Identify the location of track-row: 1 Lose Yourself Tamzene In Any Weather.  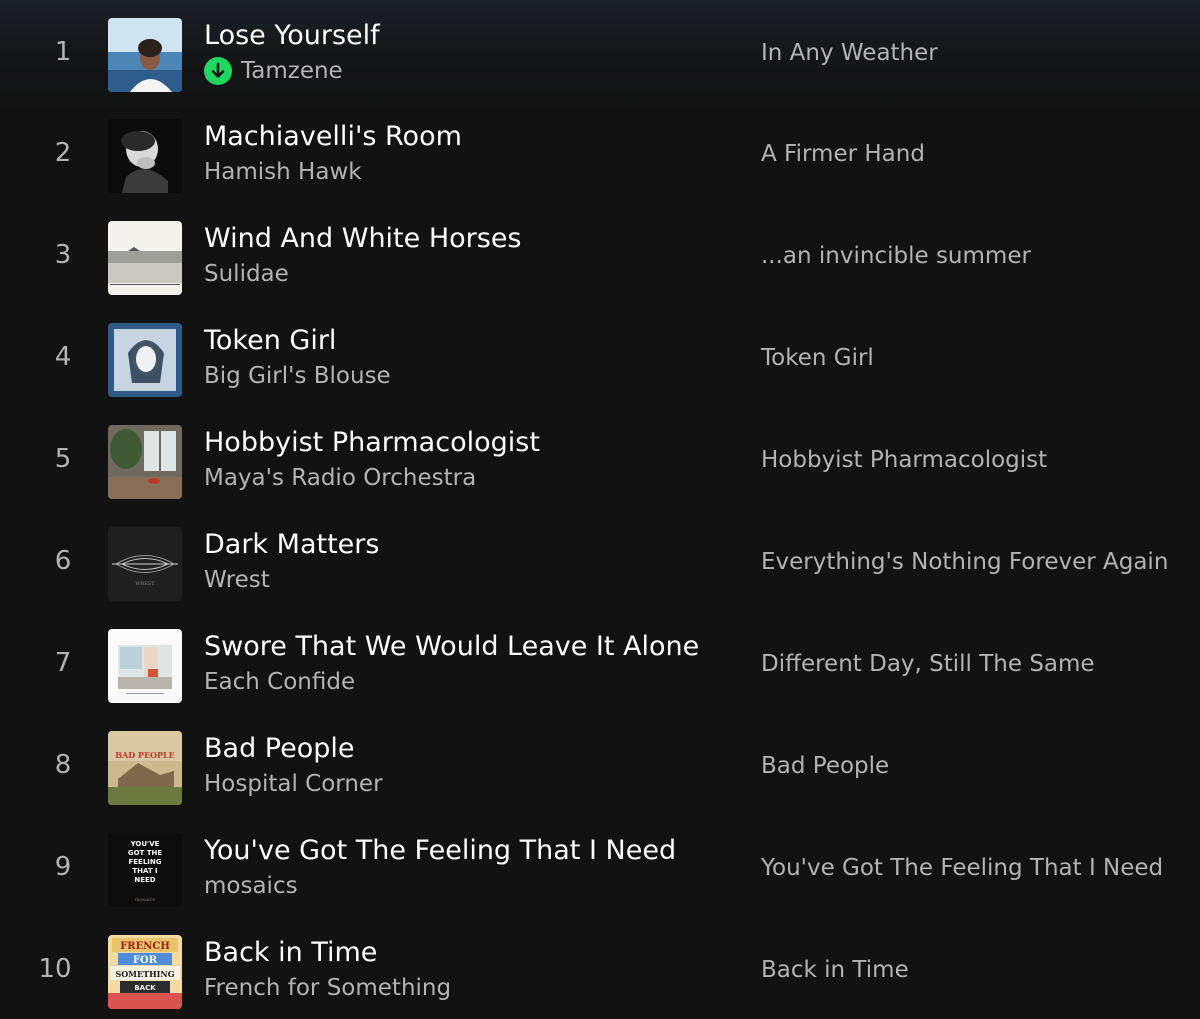
(600, 50).